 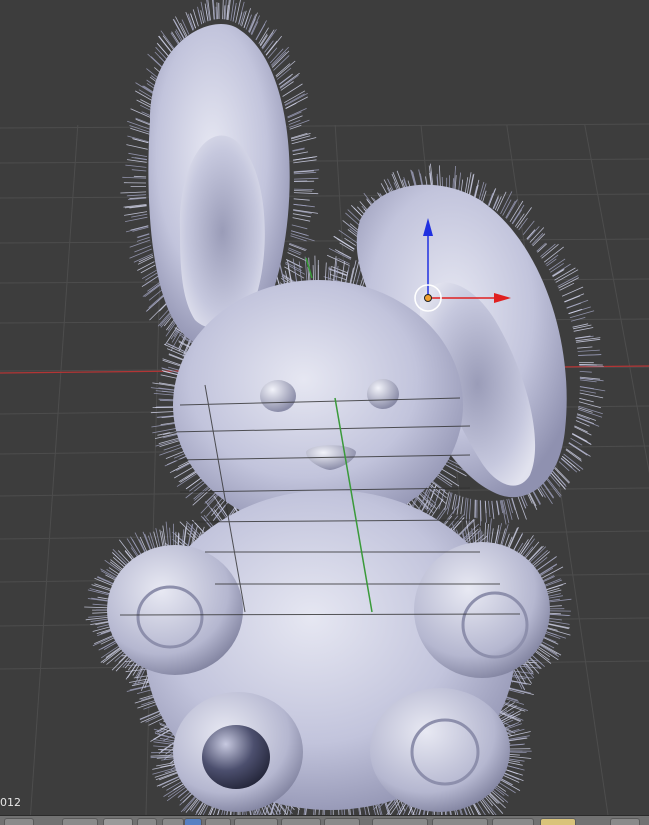 I want to click on select-menu-button, so click(x=80, y=821).